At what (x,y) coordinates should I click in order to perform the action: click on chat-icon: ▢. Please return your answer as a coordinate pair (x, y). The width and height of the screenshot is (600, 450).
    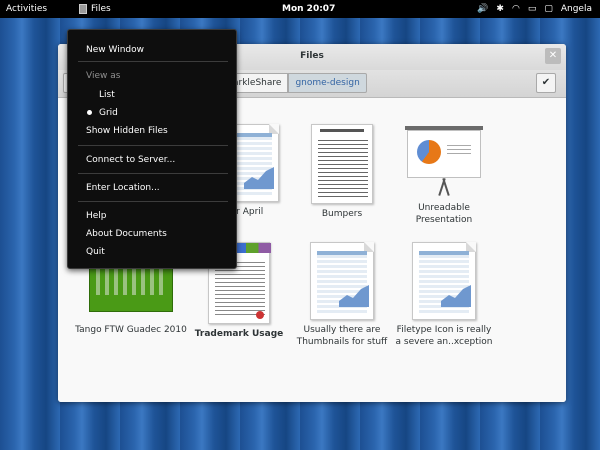
    Looking at the image, I should click on (548, 9).